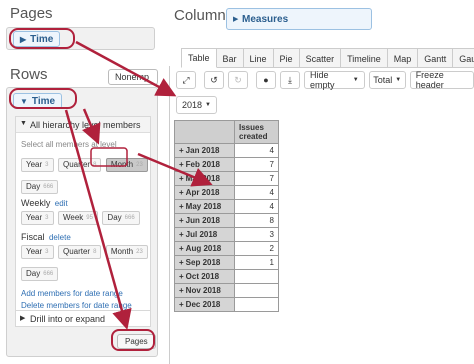 Image resolution: width=474 pixels, height=364 pixels. I want to click on row-header: + Dec 2018, so click(204, 304).